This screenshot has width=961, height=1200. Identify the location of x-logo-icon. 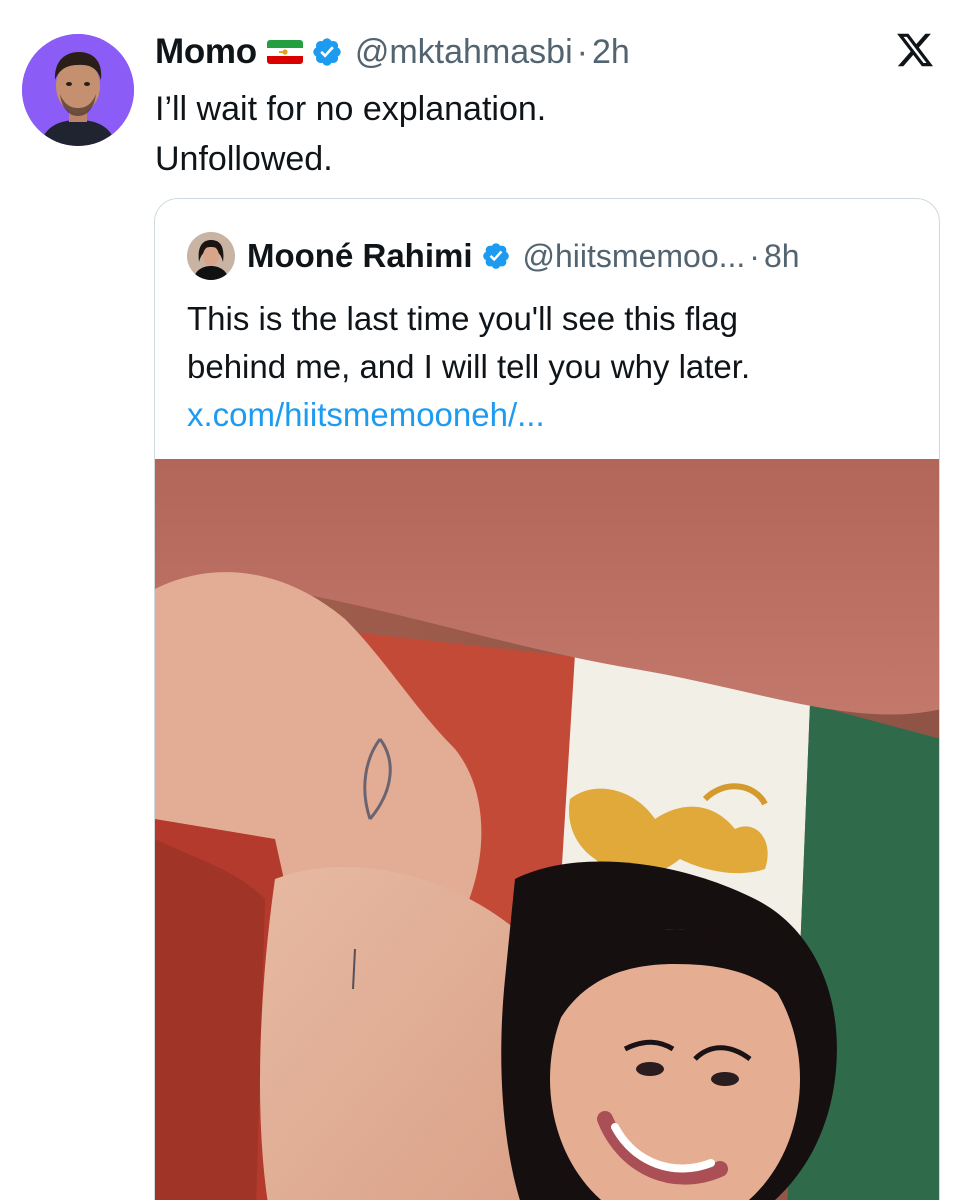
(915, 50).